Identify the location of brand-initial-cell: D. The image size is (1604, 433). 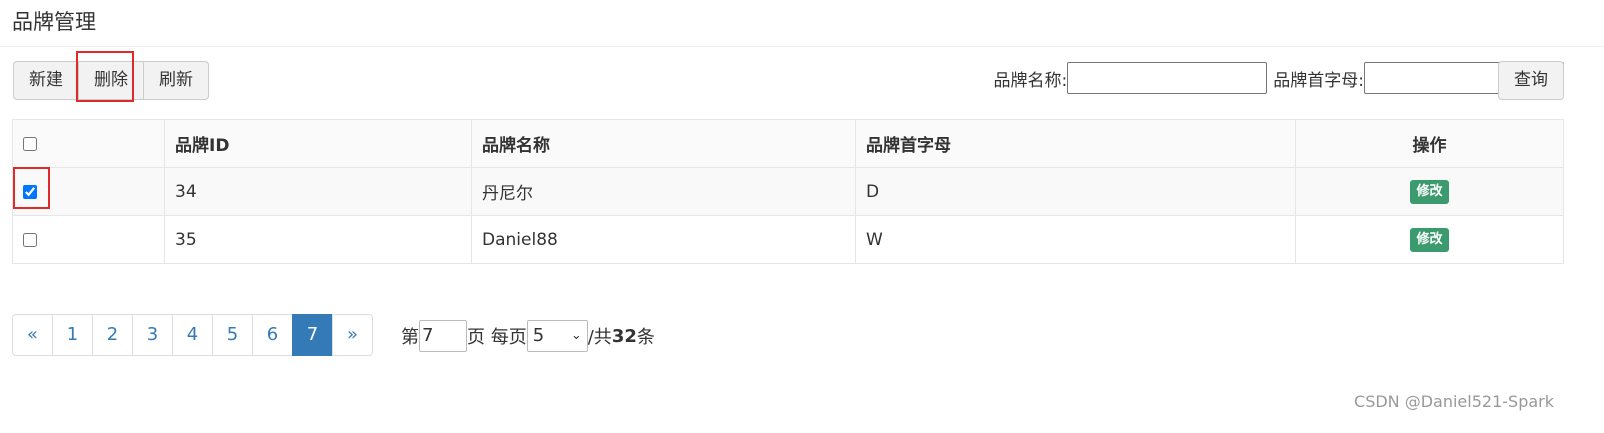
(1075, 191).